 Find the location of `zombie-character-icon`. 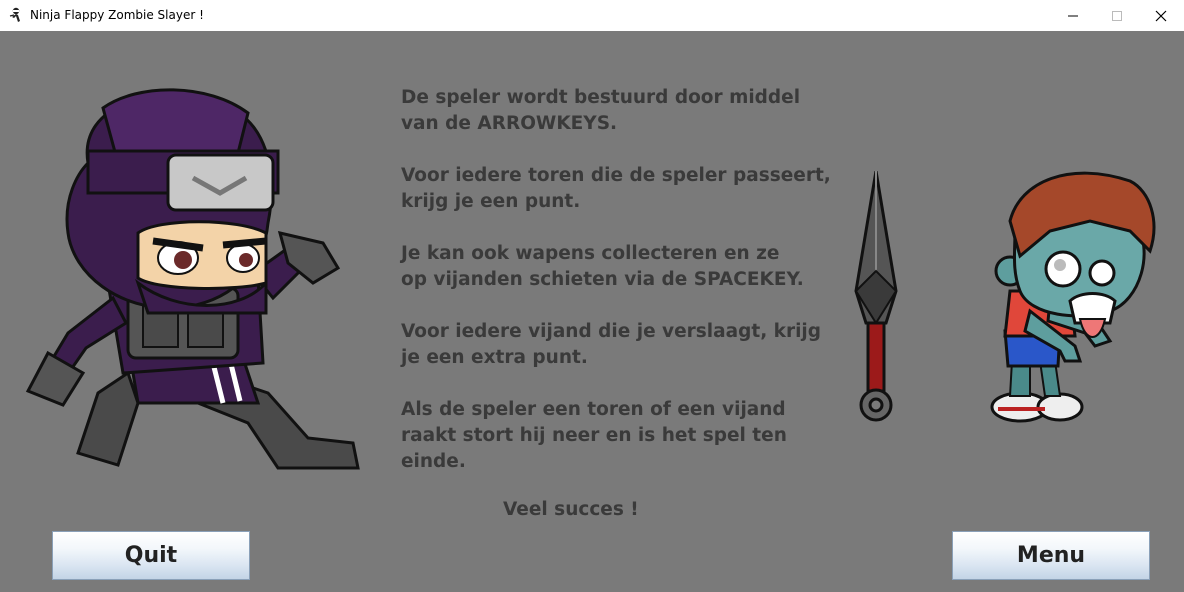

zombie-character-icon is located at coordinates (1073, 297).